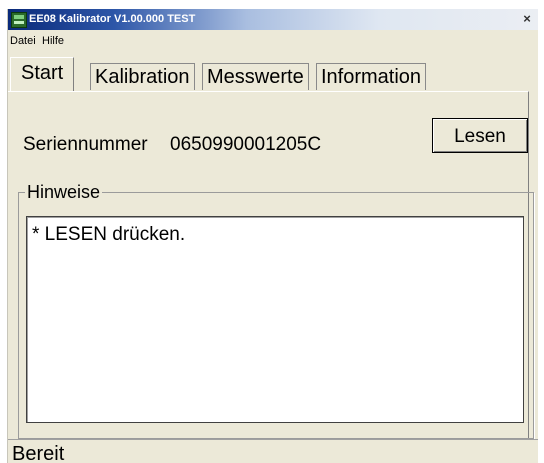 This screenshot has height=463, width=544. What do you see at coordinates (23, 41) in the screenshot?
I see `menu-datei: Datei` at bounding box center [23, 41].